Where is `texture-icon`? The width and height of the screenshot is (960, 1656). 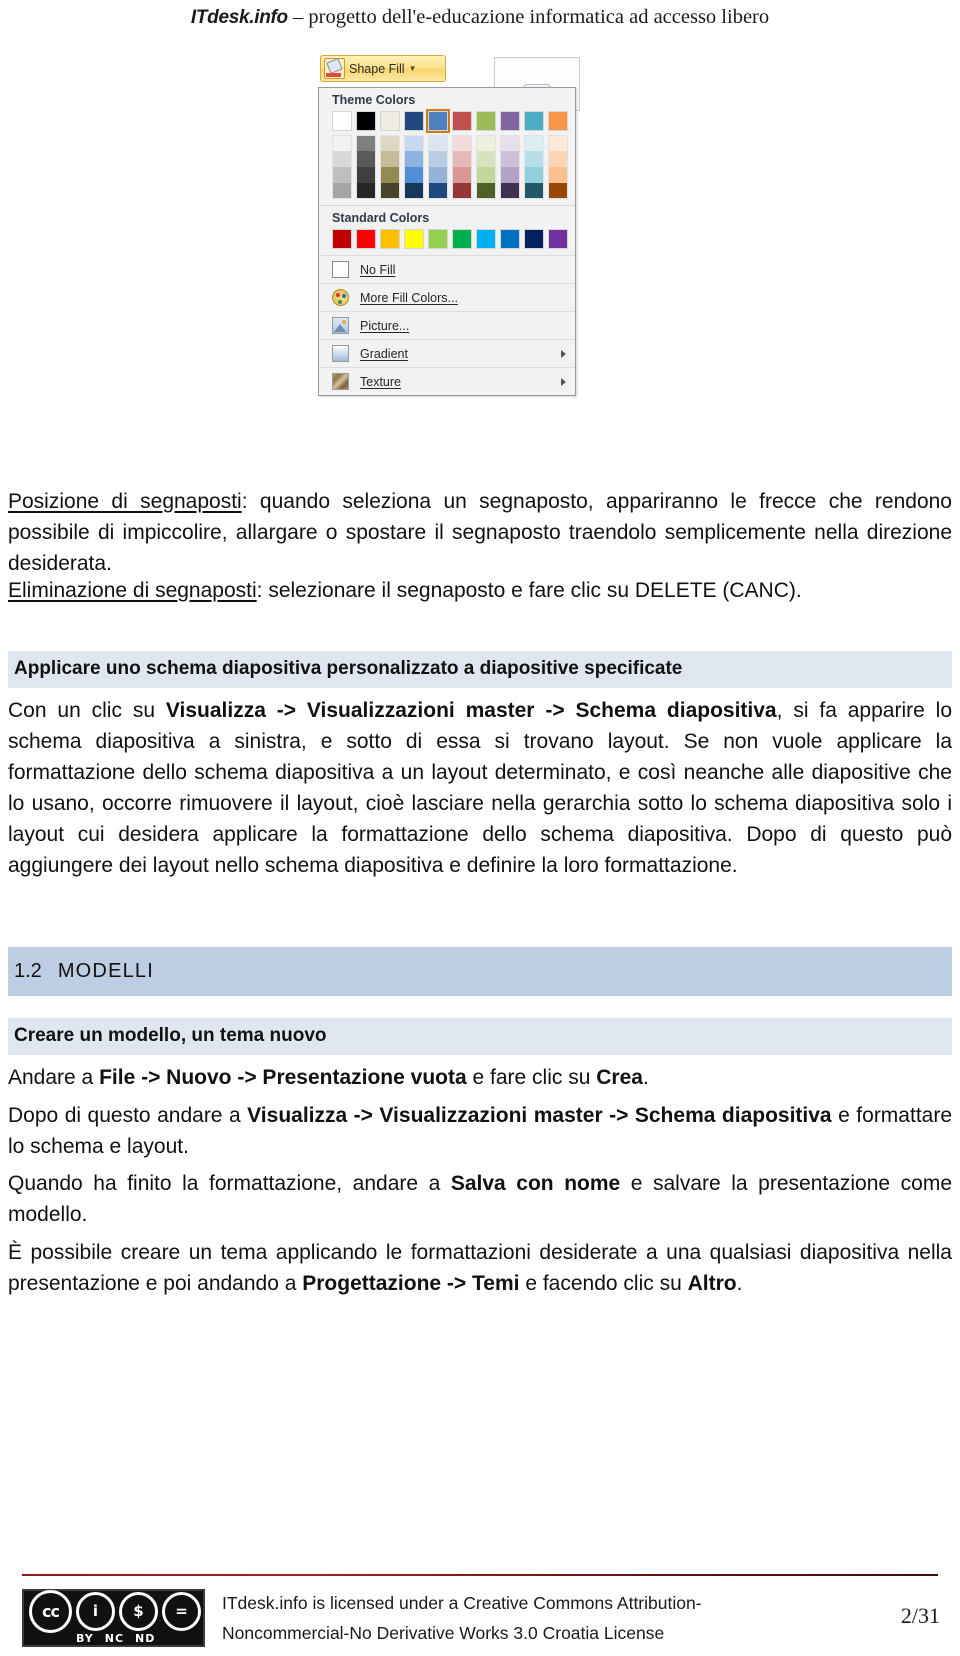 texture-icon is located at coordinates (340, 381).